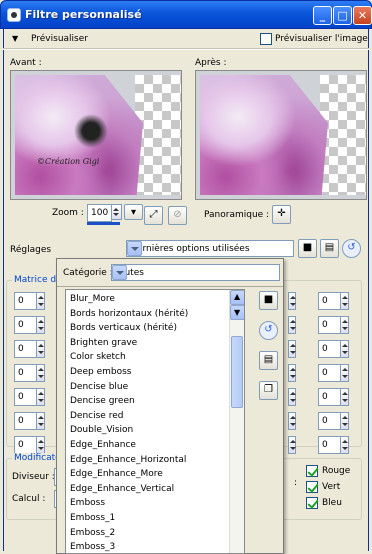  What do you see at coordinates (99, 213) in the screenshot?
I see `zoom-input: 100` at bounding box center [99, 213].